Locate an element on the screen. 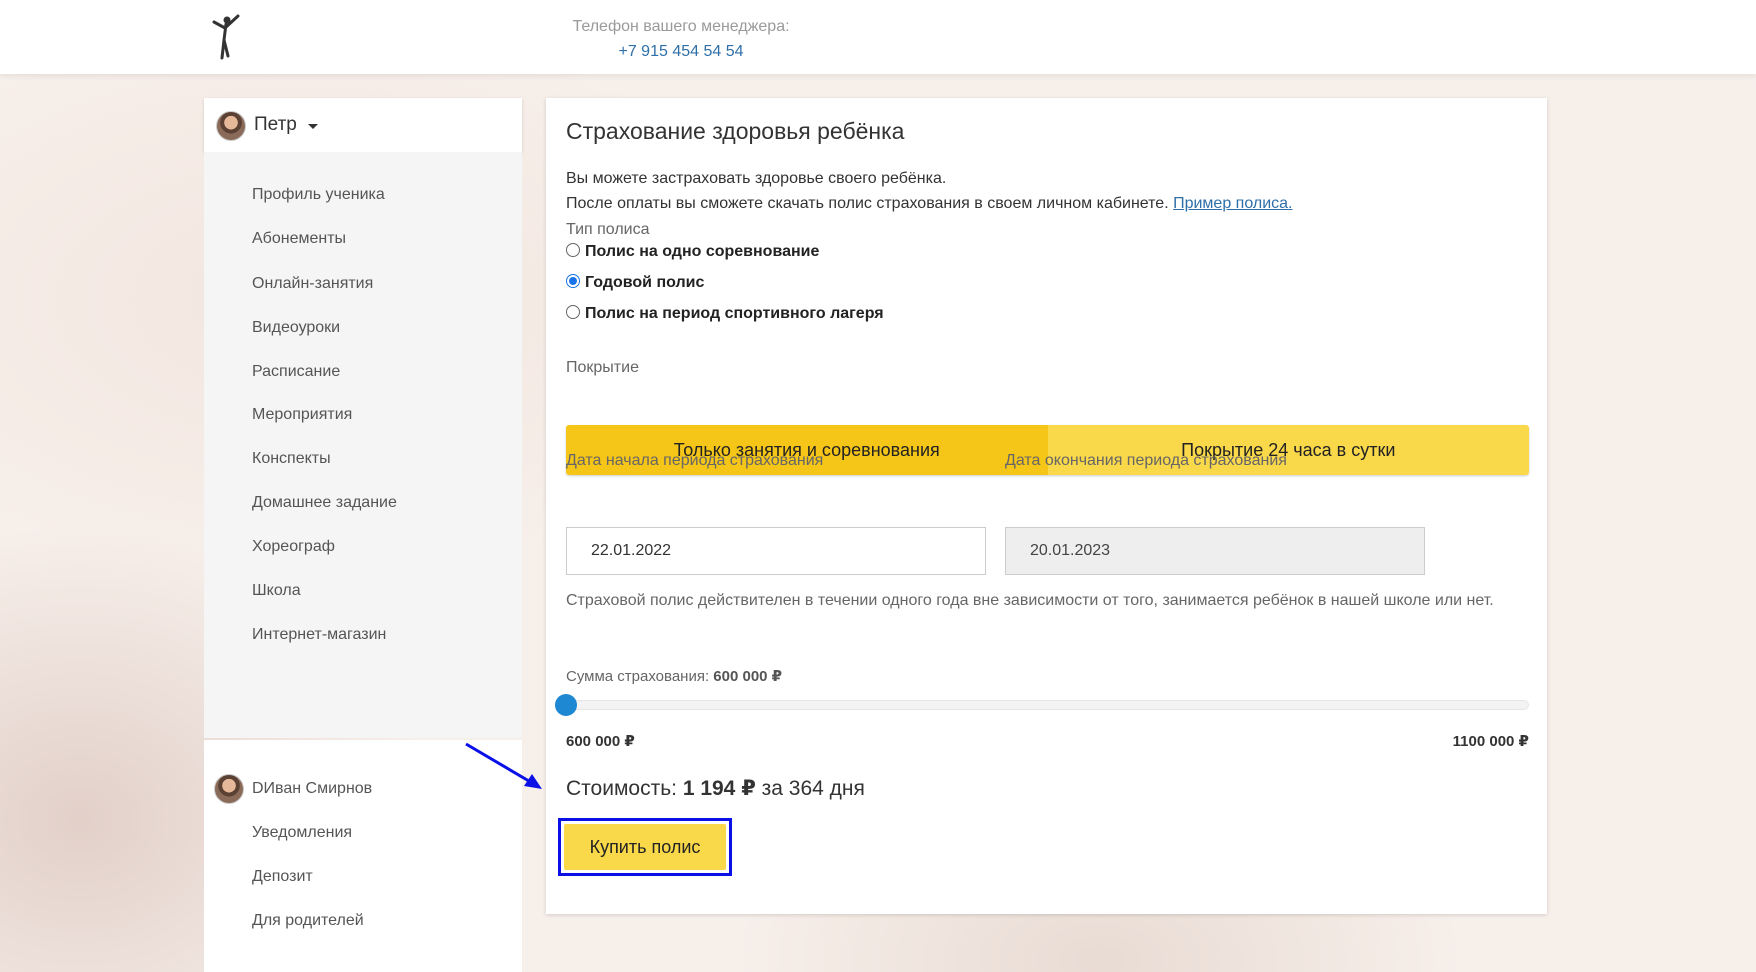 Image resolution: width=1756 pixels, height=972 pixels. cost-period: за 364 дня is located at coordinates (813, 788).